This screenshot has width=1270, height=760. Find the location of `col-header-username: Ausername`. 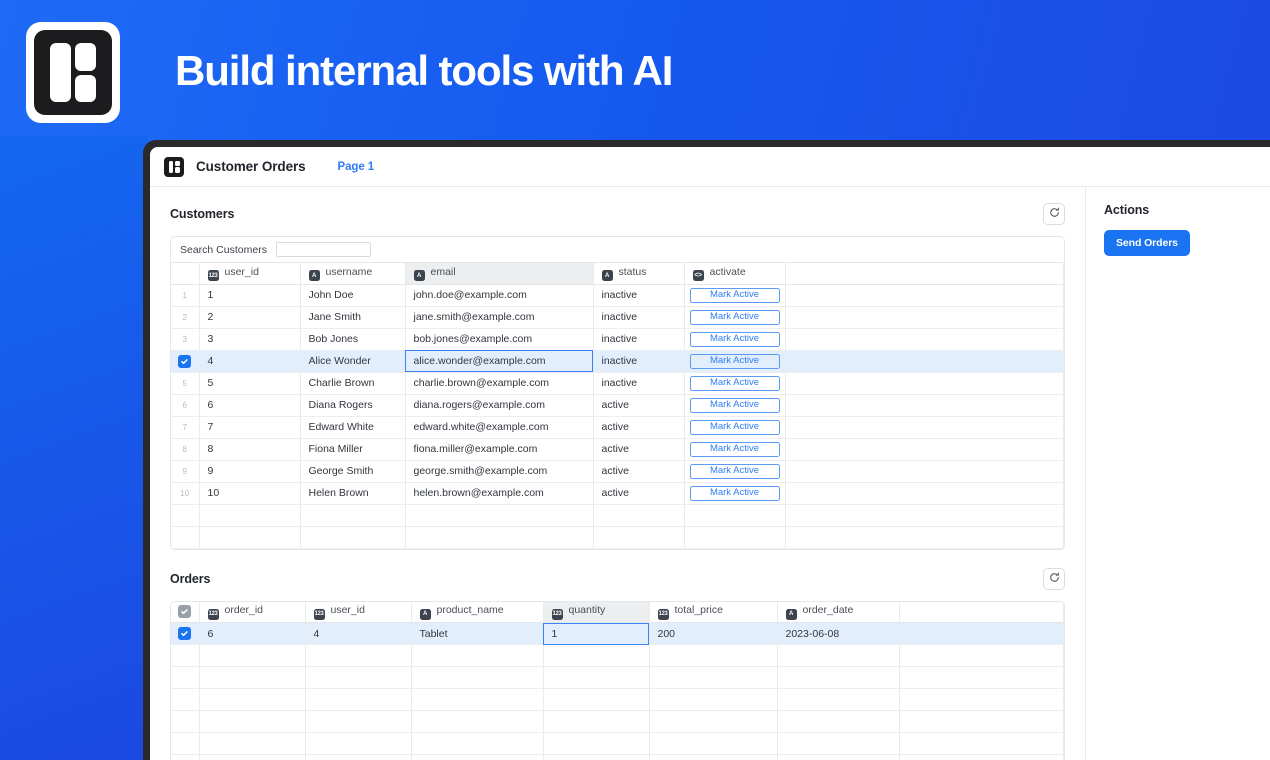

col-header-username: Ausername is located at coordinates (353, 274).